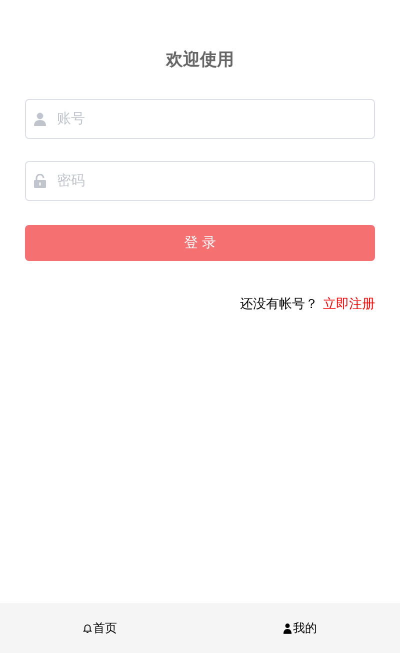 The image size is (400, 653). What do you see at coordinates (305, 628) in the screenshot?
I see `tab-label: 我的` at bounding box center [305, 628].